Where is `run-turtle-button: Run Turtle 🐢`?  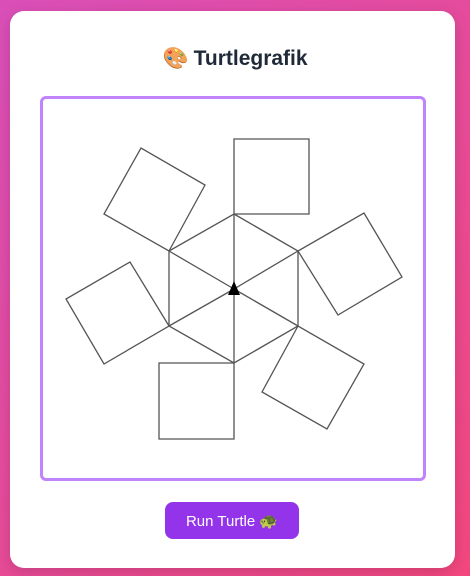 run-turtle-button: Run Turtle 🐢 is located at coordinates (232, 520).